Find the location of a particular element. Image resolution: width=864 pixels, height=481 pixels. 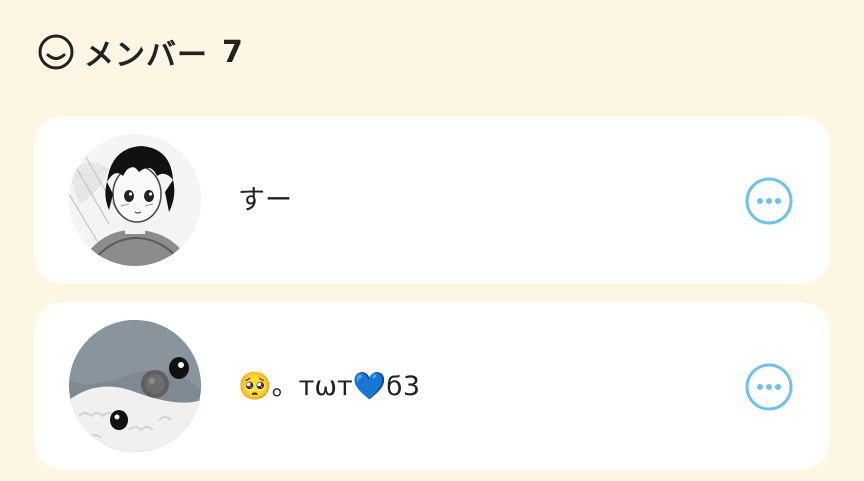

smile-face-icon is located at coordinates (56, 52).